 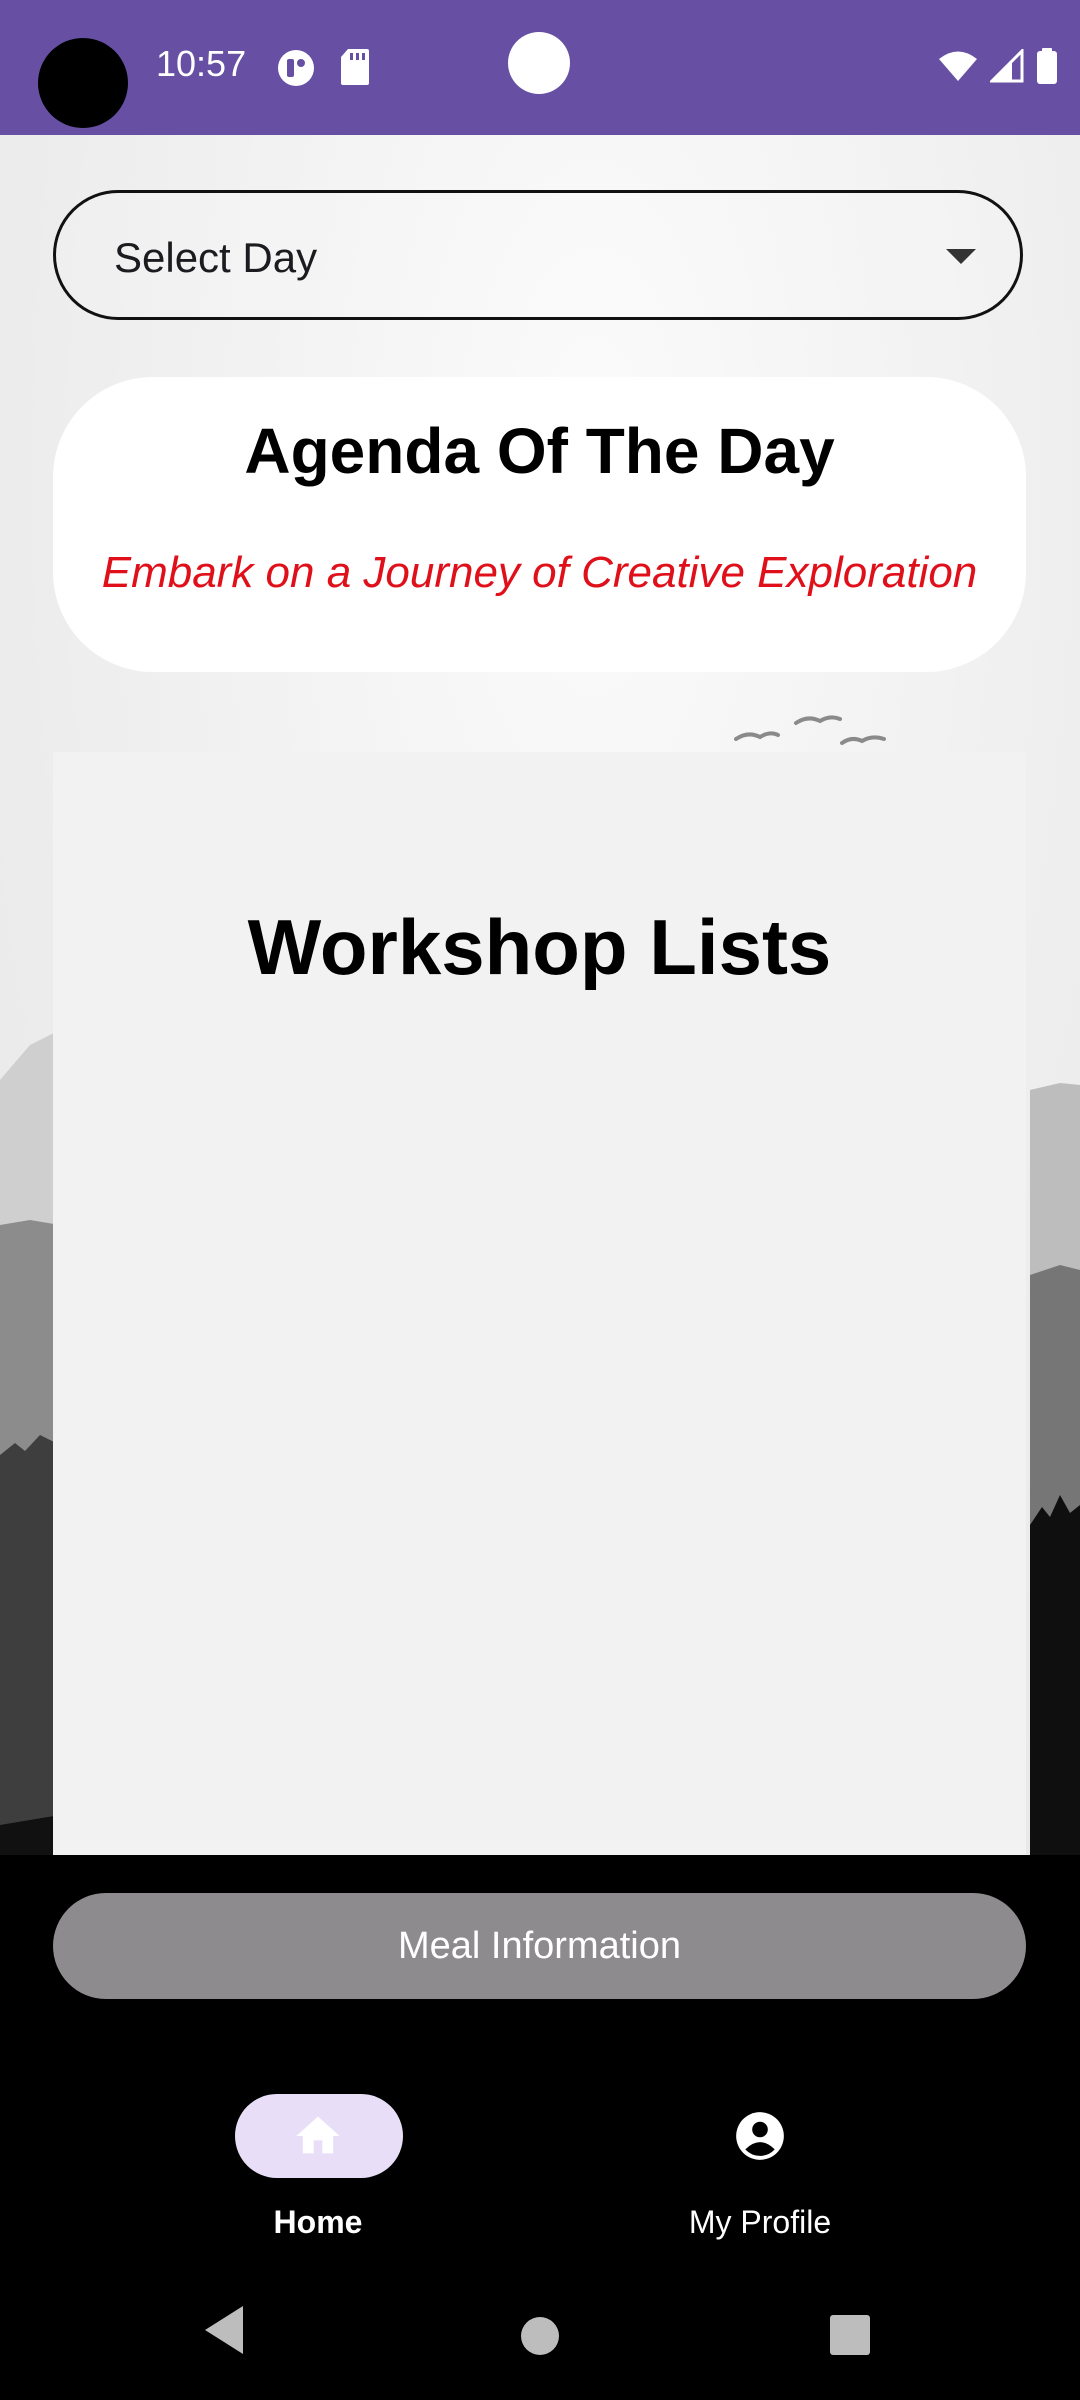 What do you see at coordinates (760, 2169) in the screenshot?
I see `nav-item-my-profile: My Profile` at bounding box center [760, 2169].